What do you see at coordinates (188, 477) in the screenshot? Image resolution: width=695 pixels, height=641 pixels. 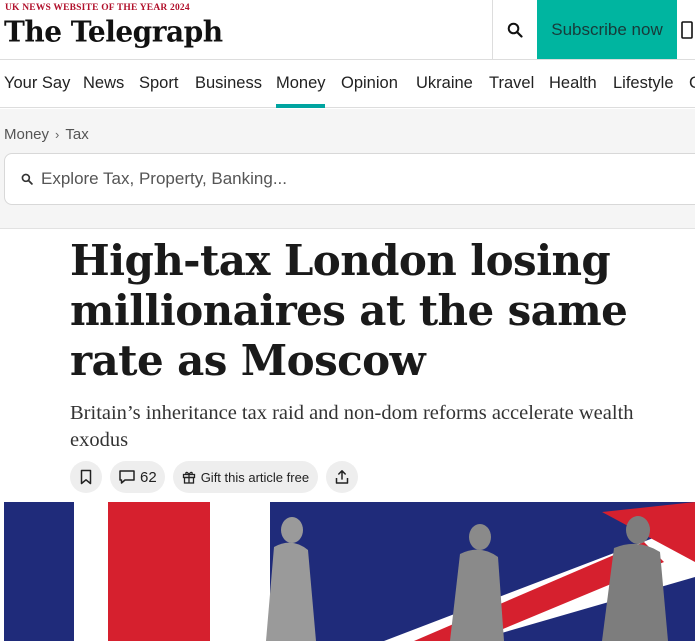 I see `gift-icon` at bounding box center [188, 477].